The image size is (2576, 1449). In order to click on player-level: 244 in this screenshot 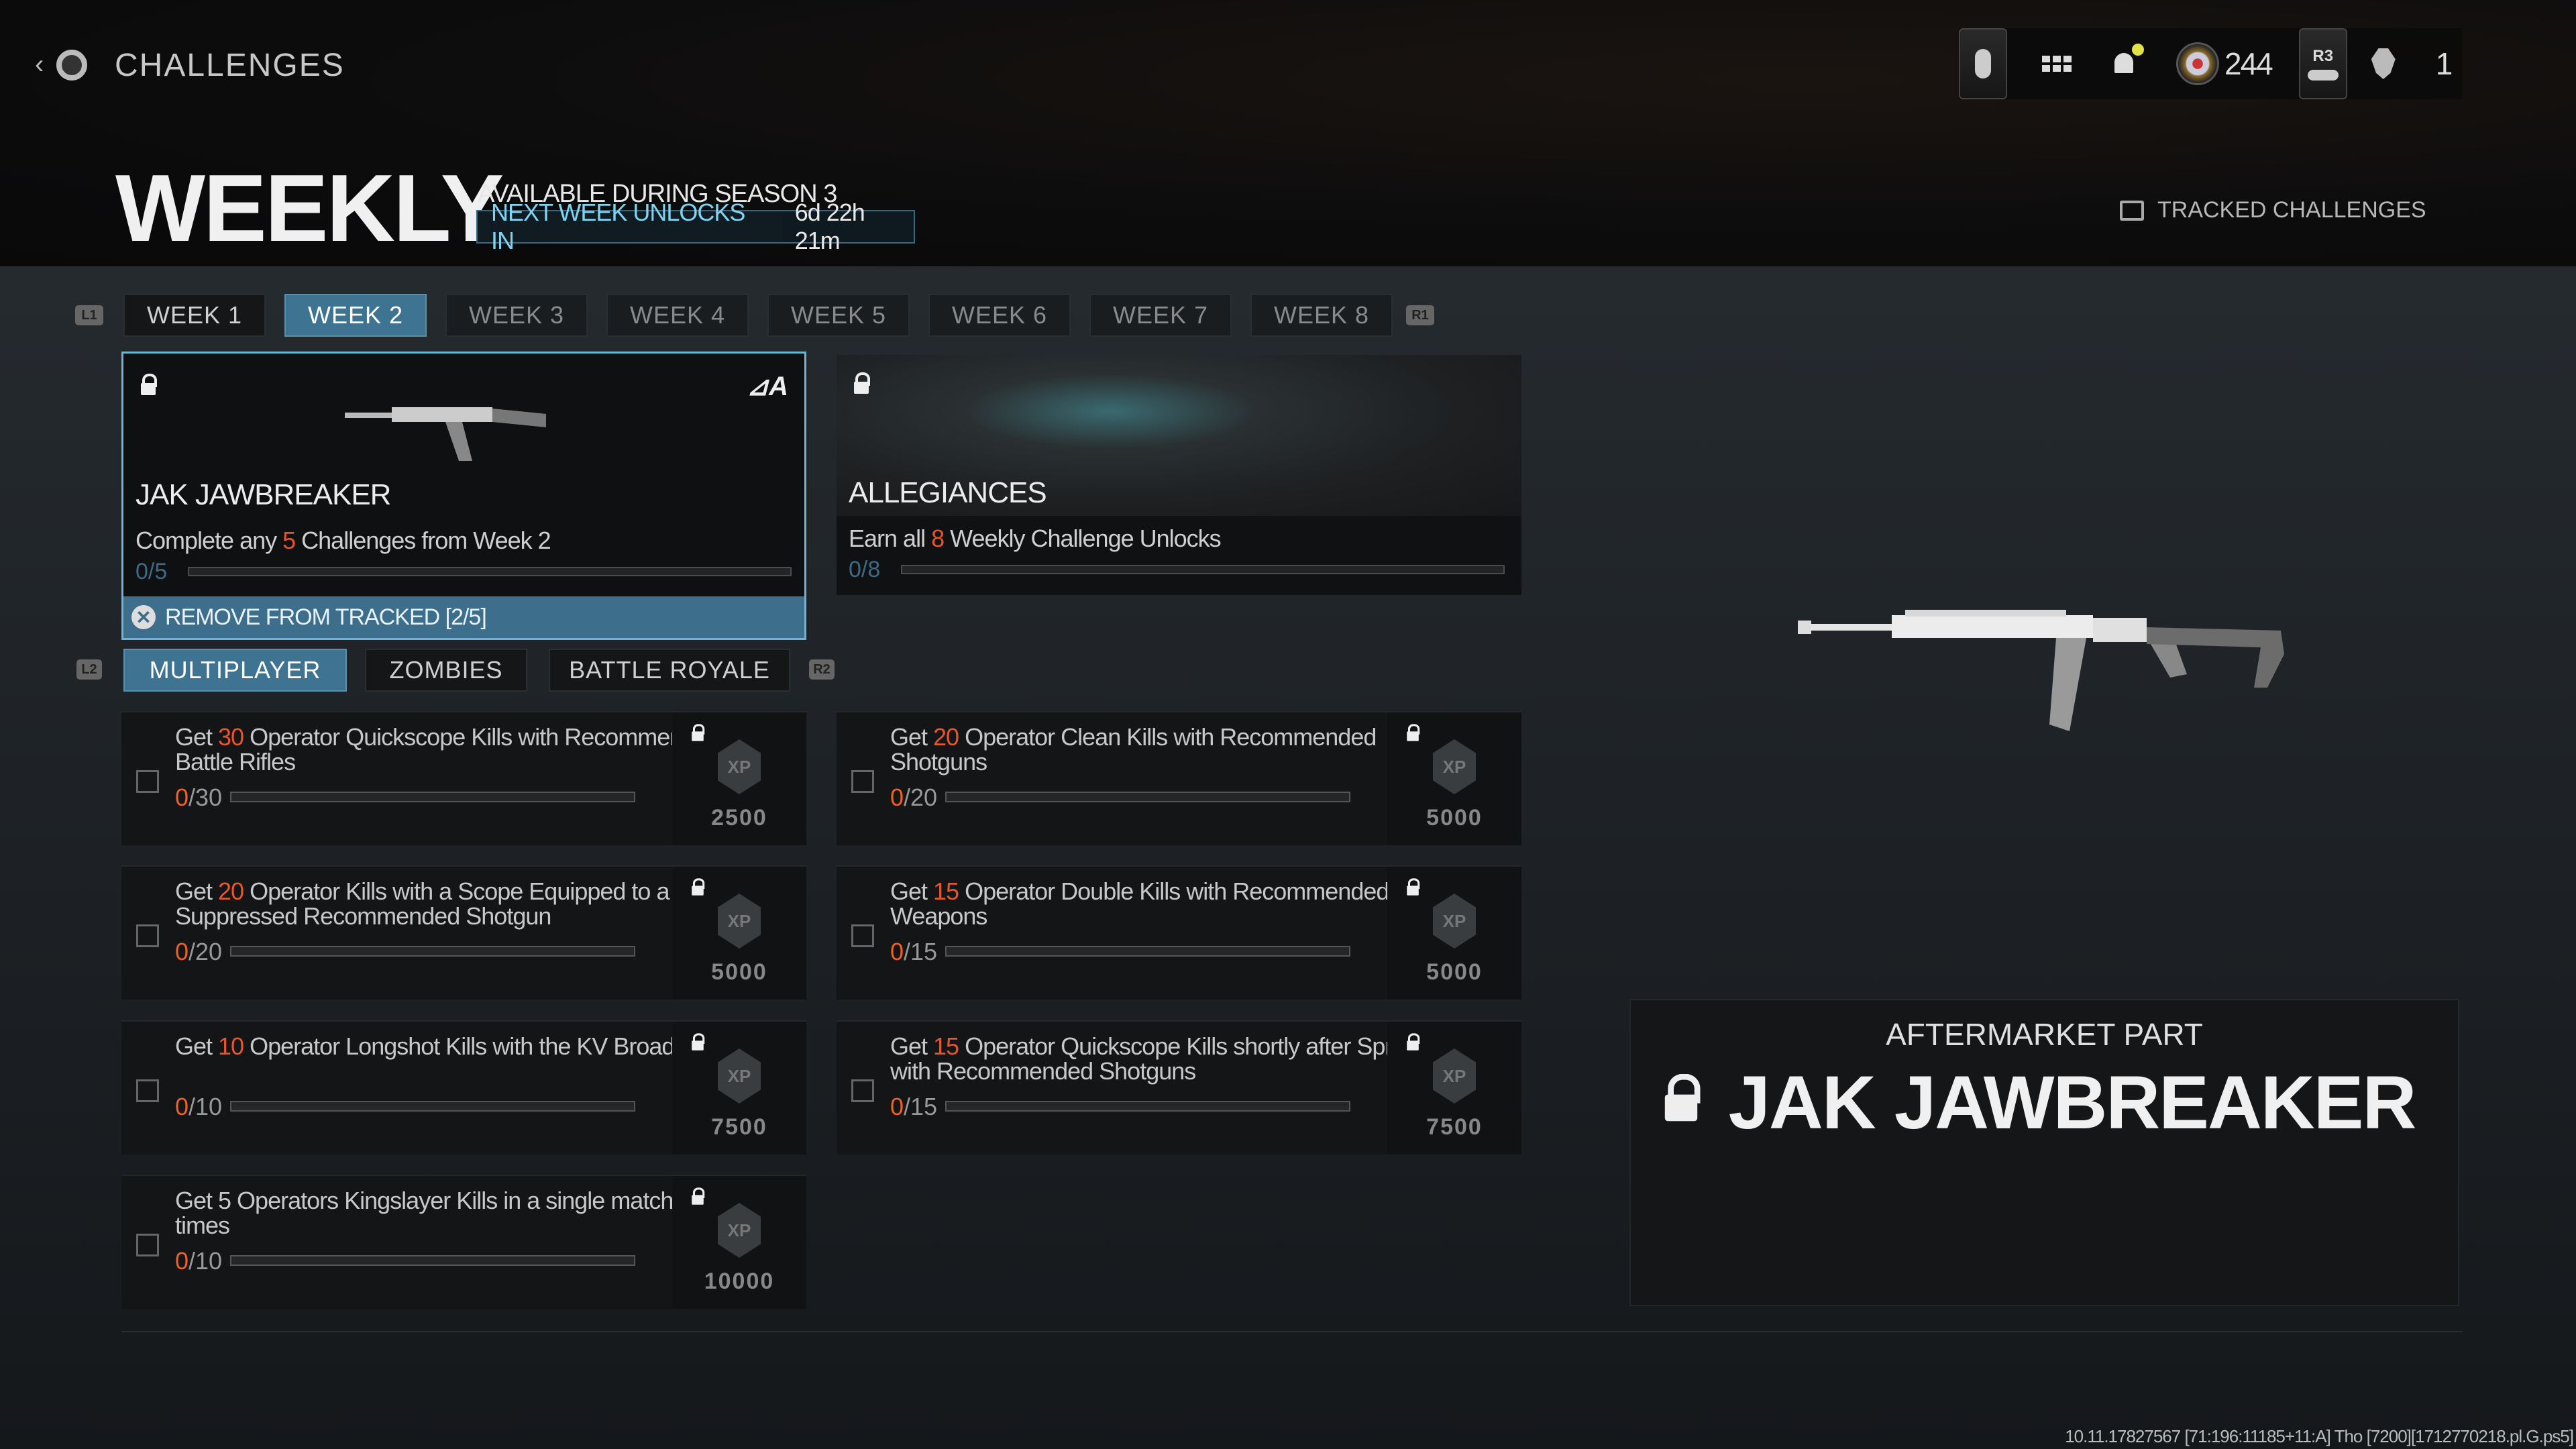, I will do `click(2248, 63)`.